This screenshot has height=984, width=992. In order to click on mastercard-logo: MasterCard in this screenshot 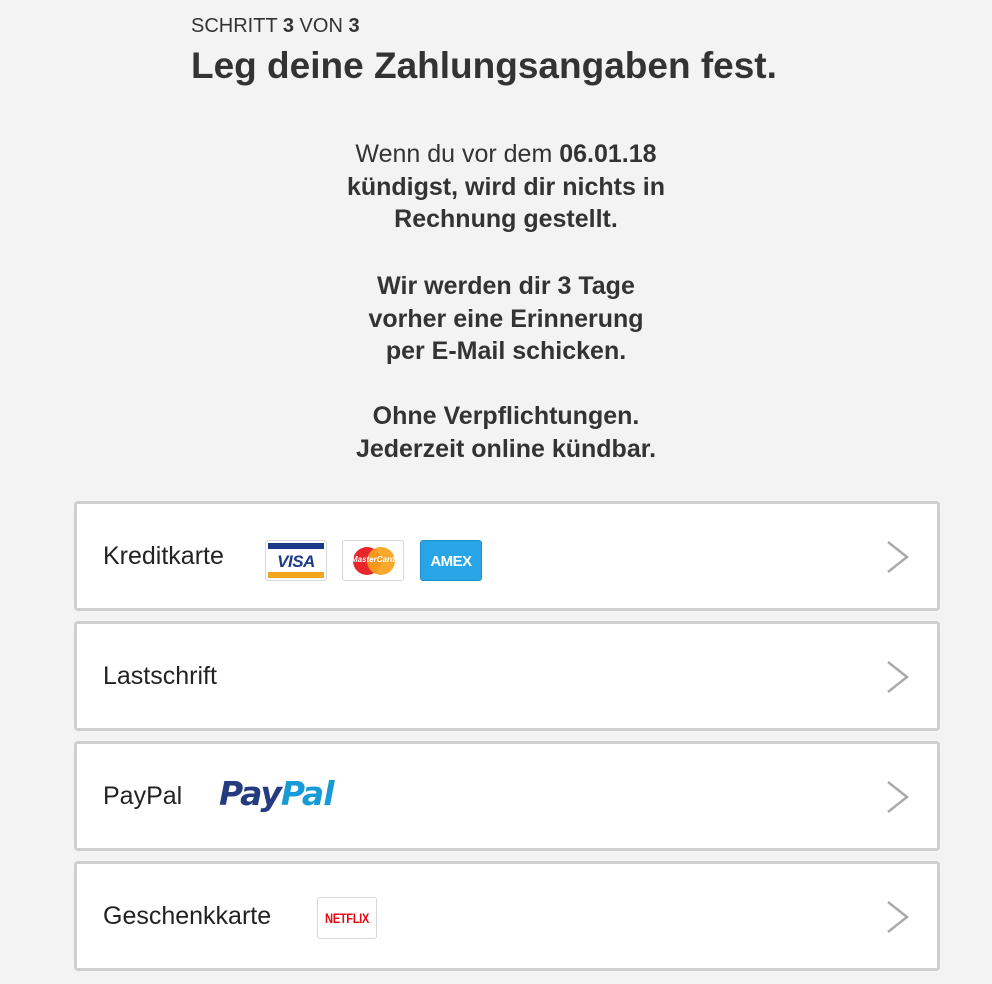, I will do `click(373, 560)`.